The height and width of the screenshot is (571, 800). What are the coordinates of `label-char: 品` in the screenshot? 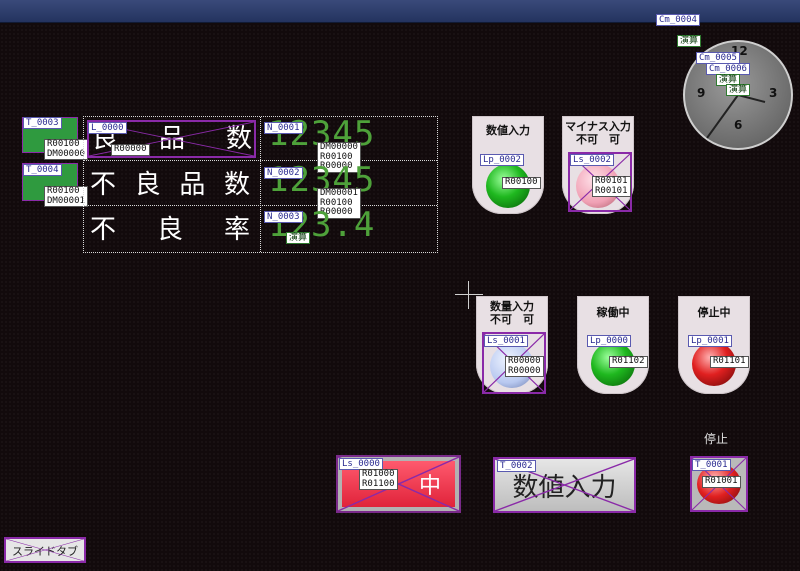 It's located at (192, 185).